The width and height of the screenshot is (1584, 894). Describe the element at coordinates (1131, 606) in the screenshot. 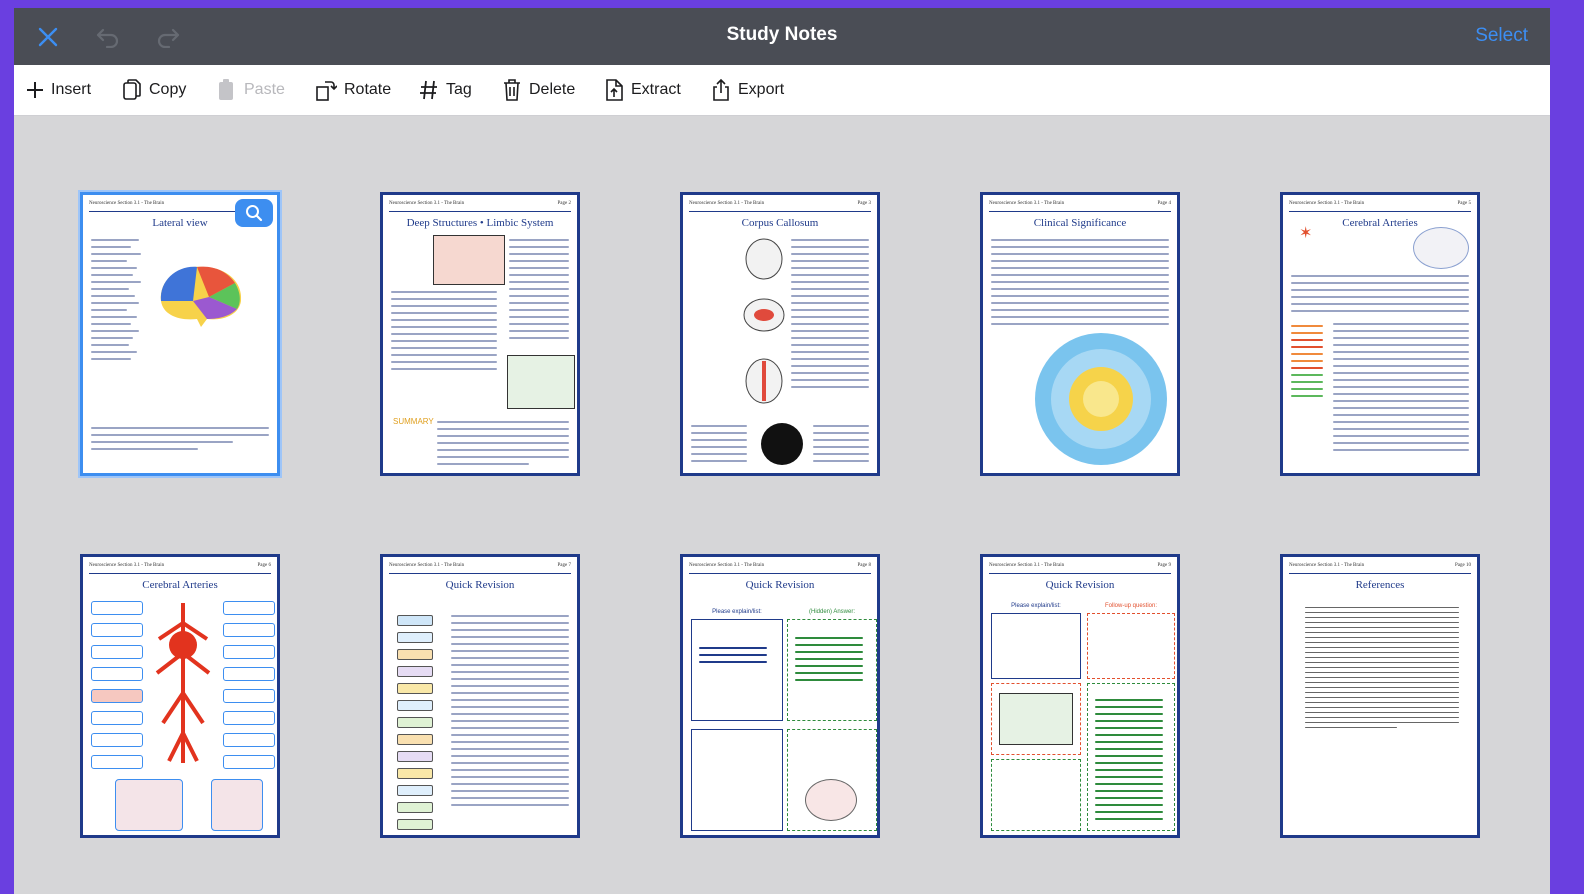

I see `followup-label: Follow-up question:` at that location.